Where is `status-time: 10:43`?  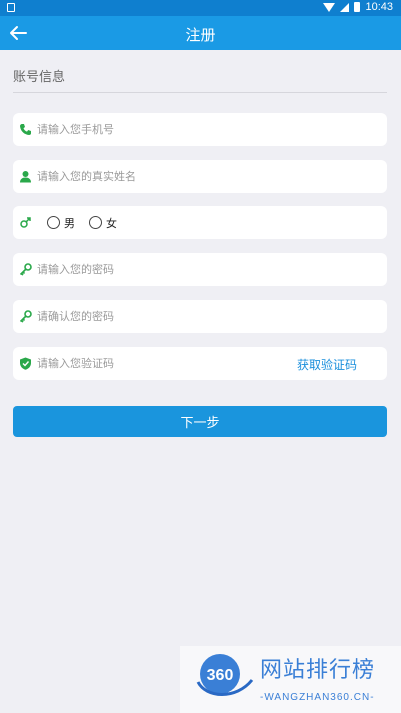 status-time: 10:43 is located at coordinates (379, 7).